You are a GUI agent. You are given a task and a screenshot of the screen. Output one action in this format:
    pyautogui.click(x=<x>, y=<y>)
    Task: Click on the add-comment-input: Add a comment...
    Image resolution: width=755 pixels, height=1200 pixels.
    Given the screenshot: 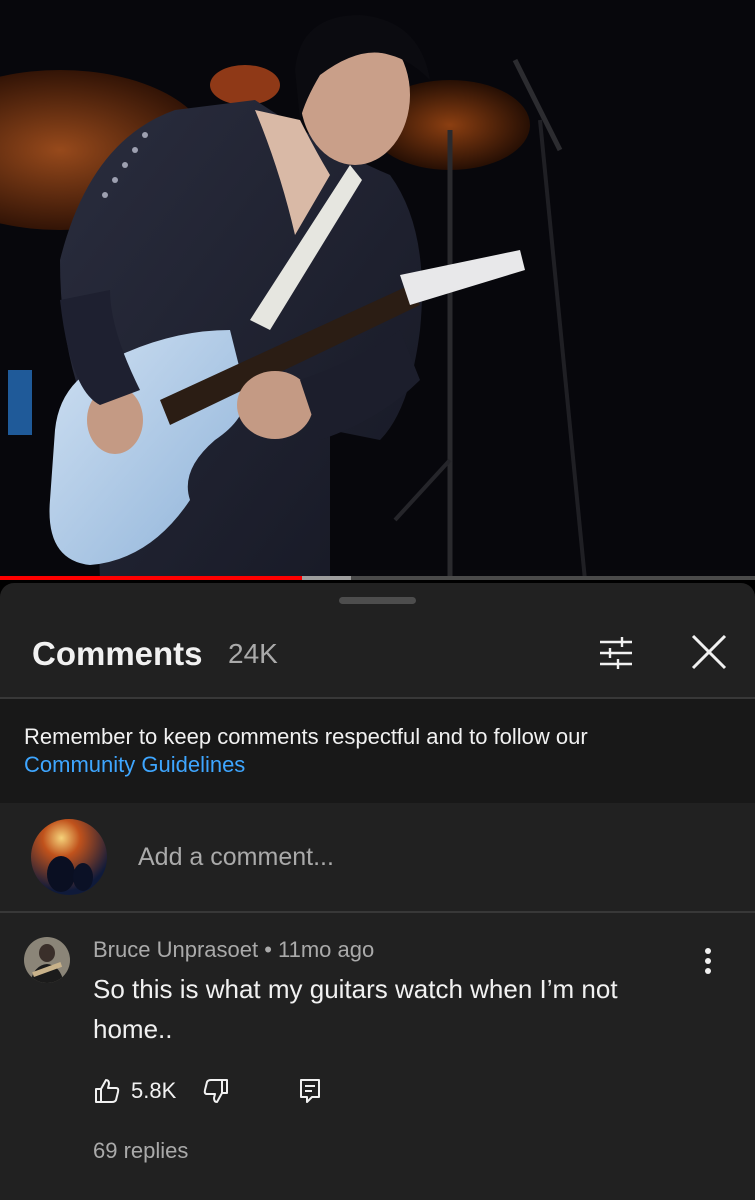 What is the action you would take?
    pyautogui.click(x=236, y=857)
    